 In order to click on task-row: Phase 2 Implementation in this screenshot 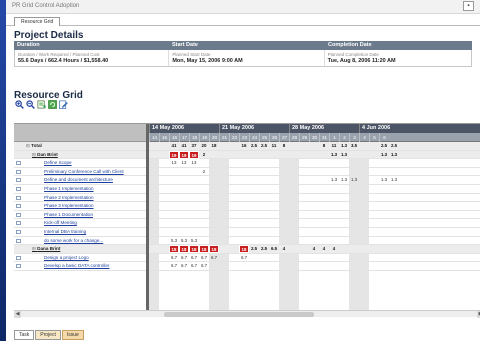, I will do `click(80, 198)`.